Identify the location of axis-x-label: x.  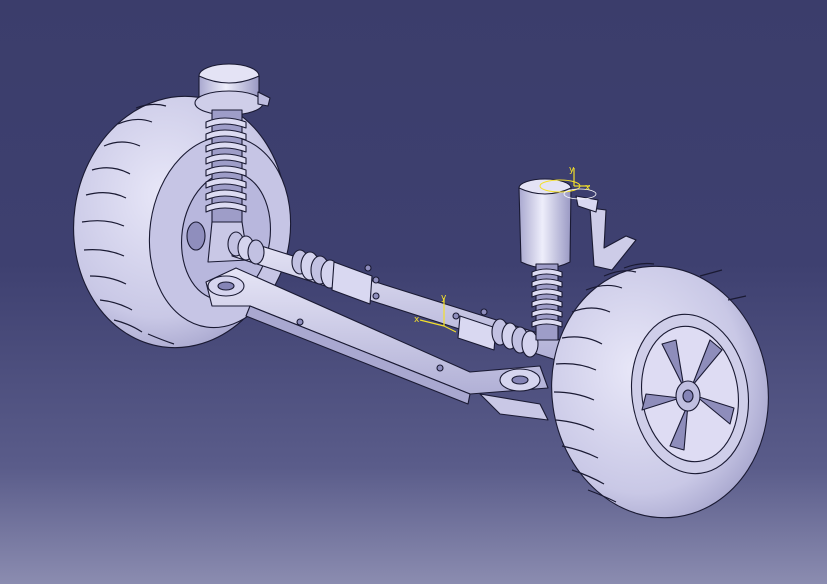
(588, 188).